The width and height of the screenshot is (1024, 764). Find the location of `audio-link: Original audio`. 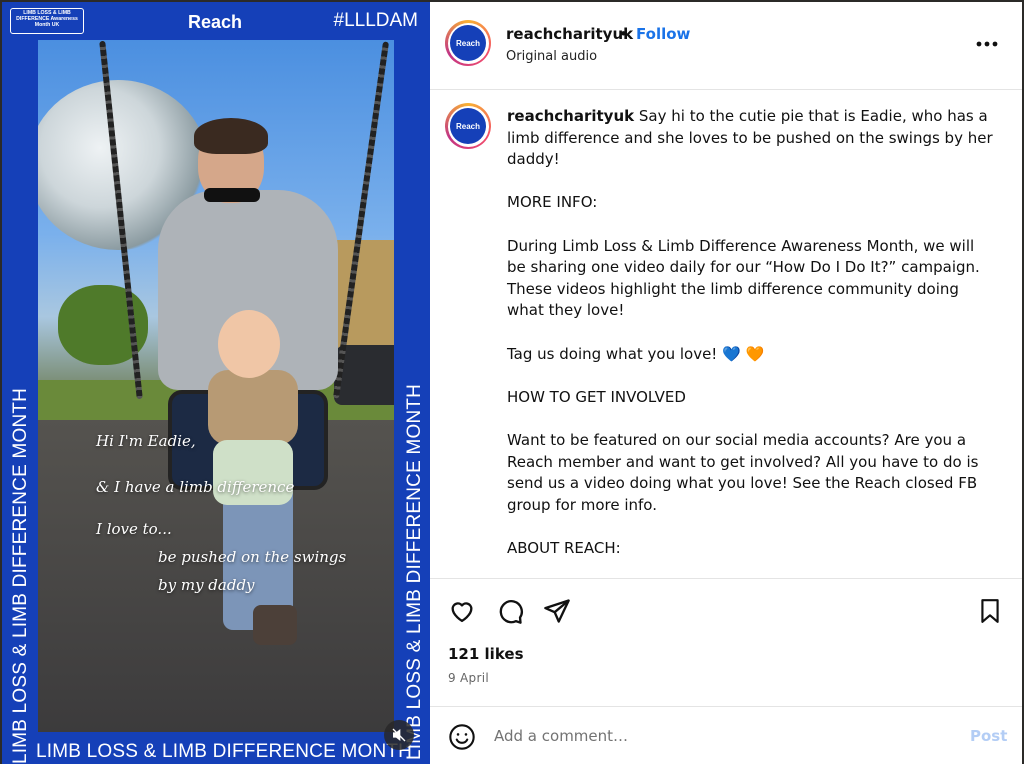

audio-link: Original audio is located at coordinates (551, 56).